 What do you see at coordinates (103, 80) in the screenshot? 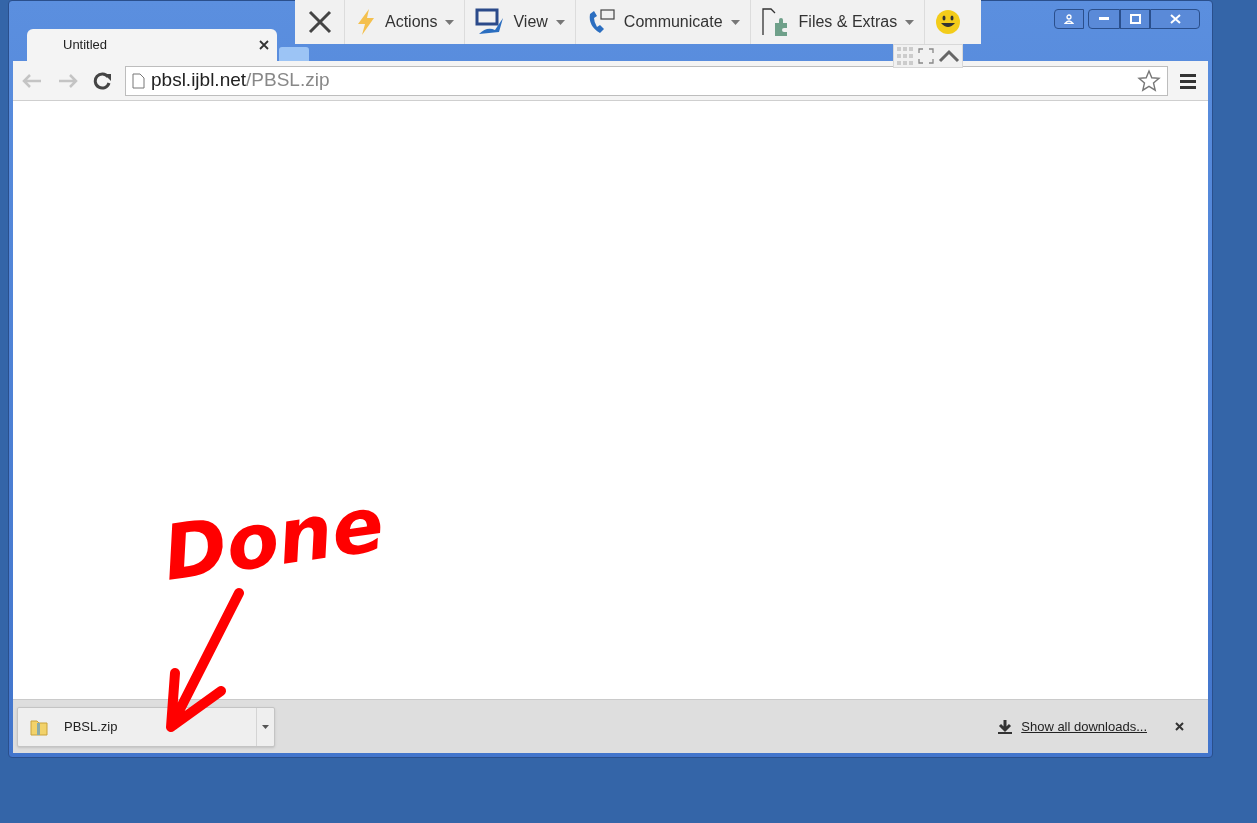
I see `reload-icon` at bounding box center [103, 80].